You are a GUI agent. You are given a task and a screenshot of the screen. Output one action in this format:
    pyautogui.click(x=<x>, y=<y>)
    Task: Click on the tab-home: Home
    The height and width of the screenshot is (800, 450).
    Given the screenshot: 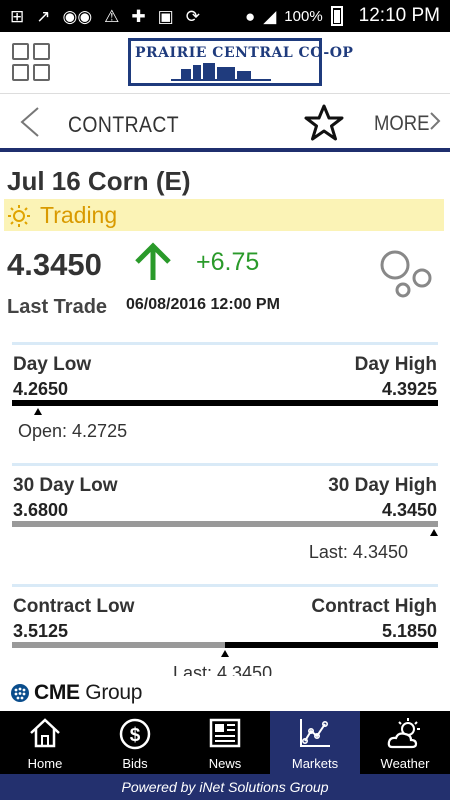 What is the action you would take?
    pyautogui.click(x=45, y=742)
    